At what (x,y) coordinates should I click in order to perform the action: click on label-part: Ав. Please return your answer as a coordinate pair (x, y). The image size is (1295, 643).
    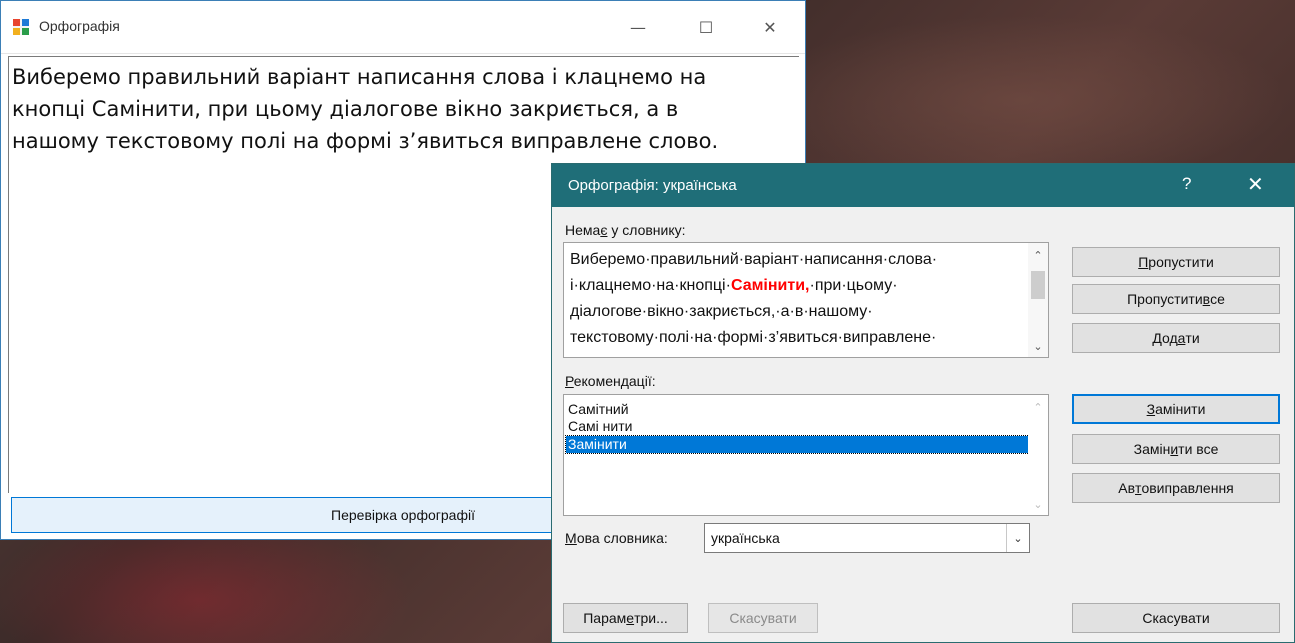
    Looking at the image, I should click on (1127, 488).